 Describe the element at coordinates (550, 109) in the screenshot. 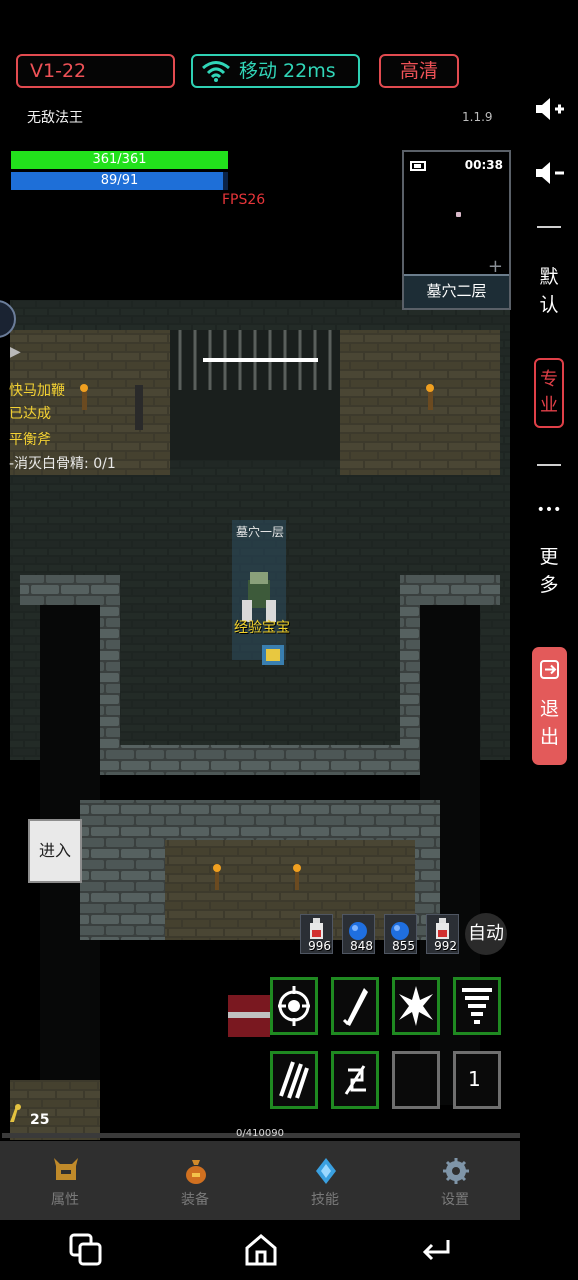

I see `volume-up-icon` at that location.